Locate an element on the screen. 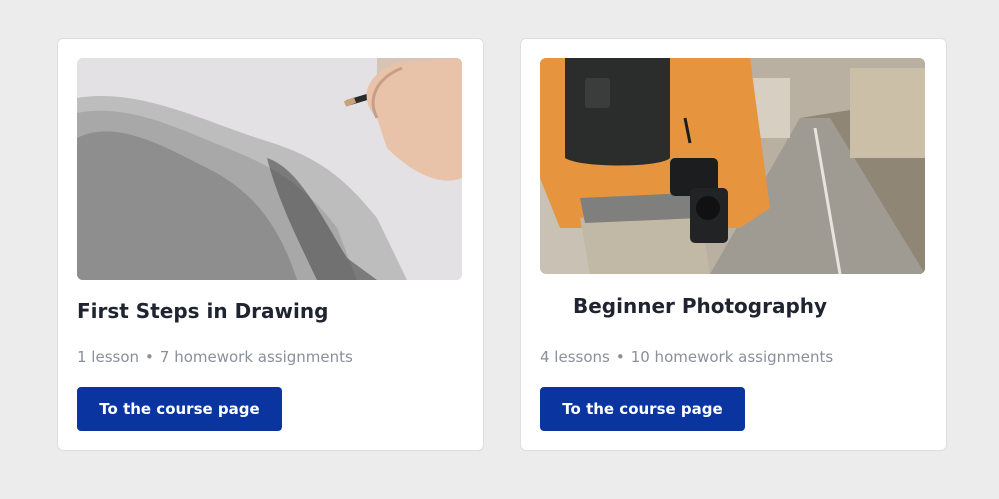 The height and width of the screenshot is (499, 999). homework-count: 7 homework assignments is located at coordinates (256, 357).